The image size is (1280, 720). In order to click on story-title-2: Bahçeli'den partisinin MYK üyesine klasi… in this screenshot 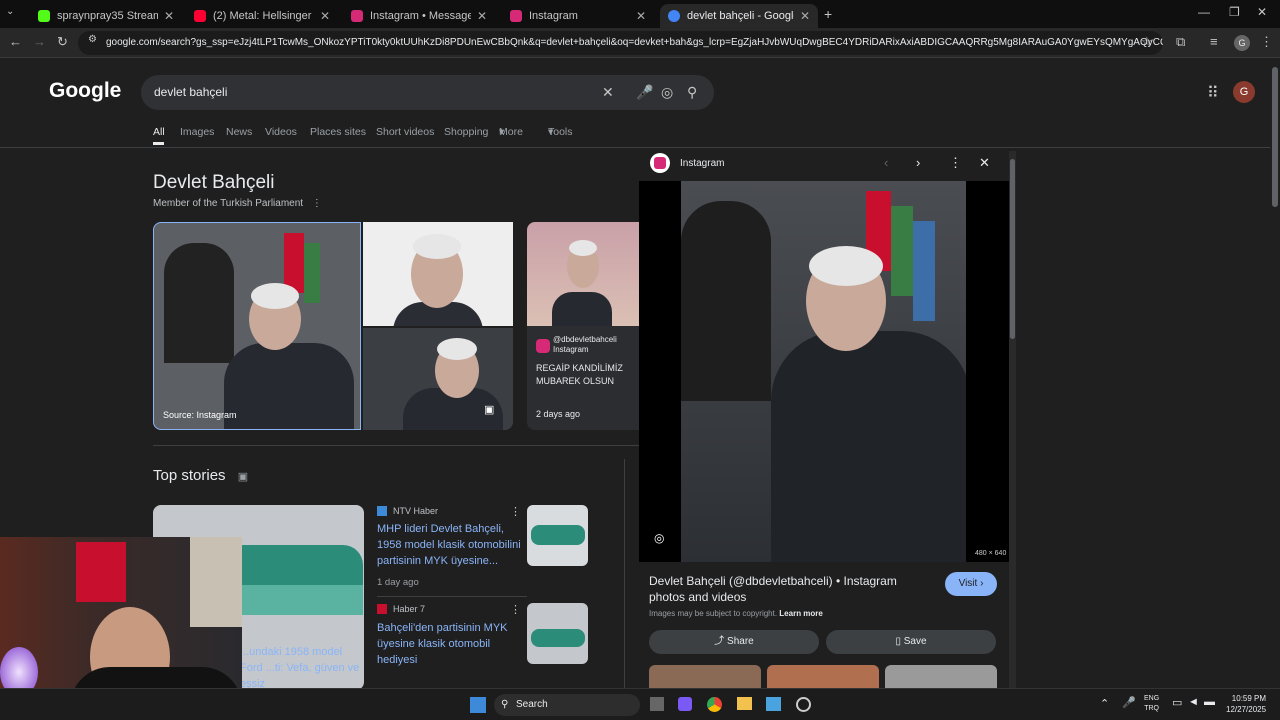, I will do `click(449, 644)`.